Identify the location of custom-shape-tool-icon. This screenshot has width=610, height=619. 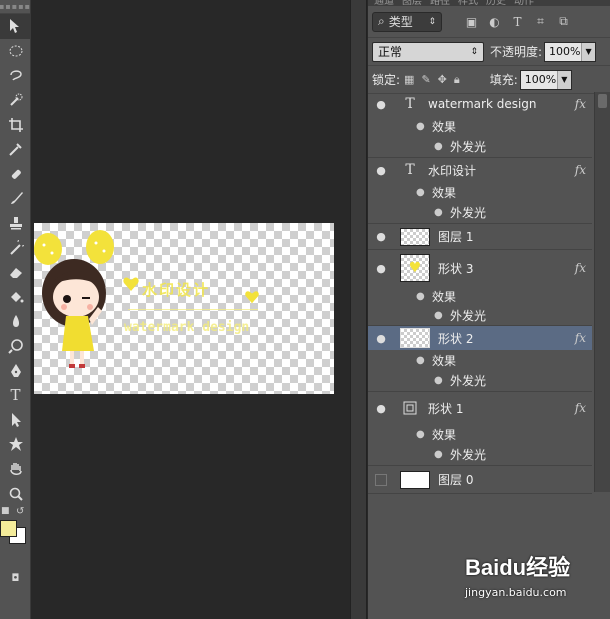
(15, 444).